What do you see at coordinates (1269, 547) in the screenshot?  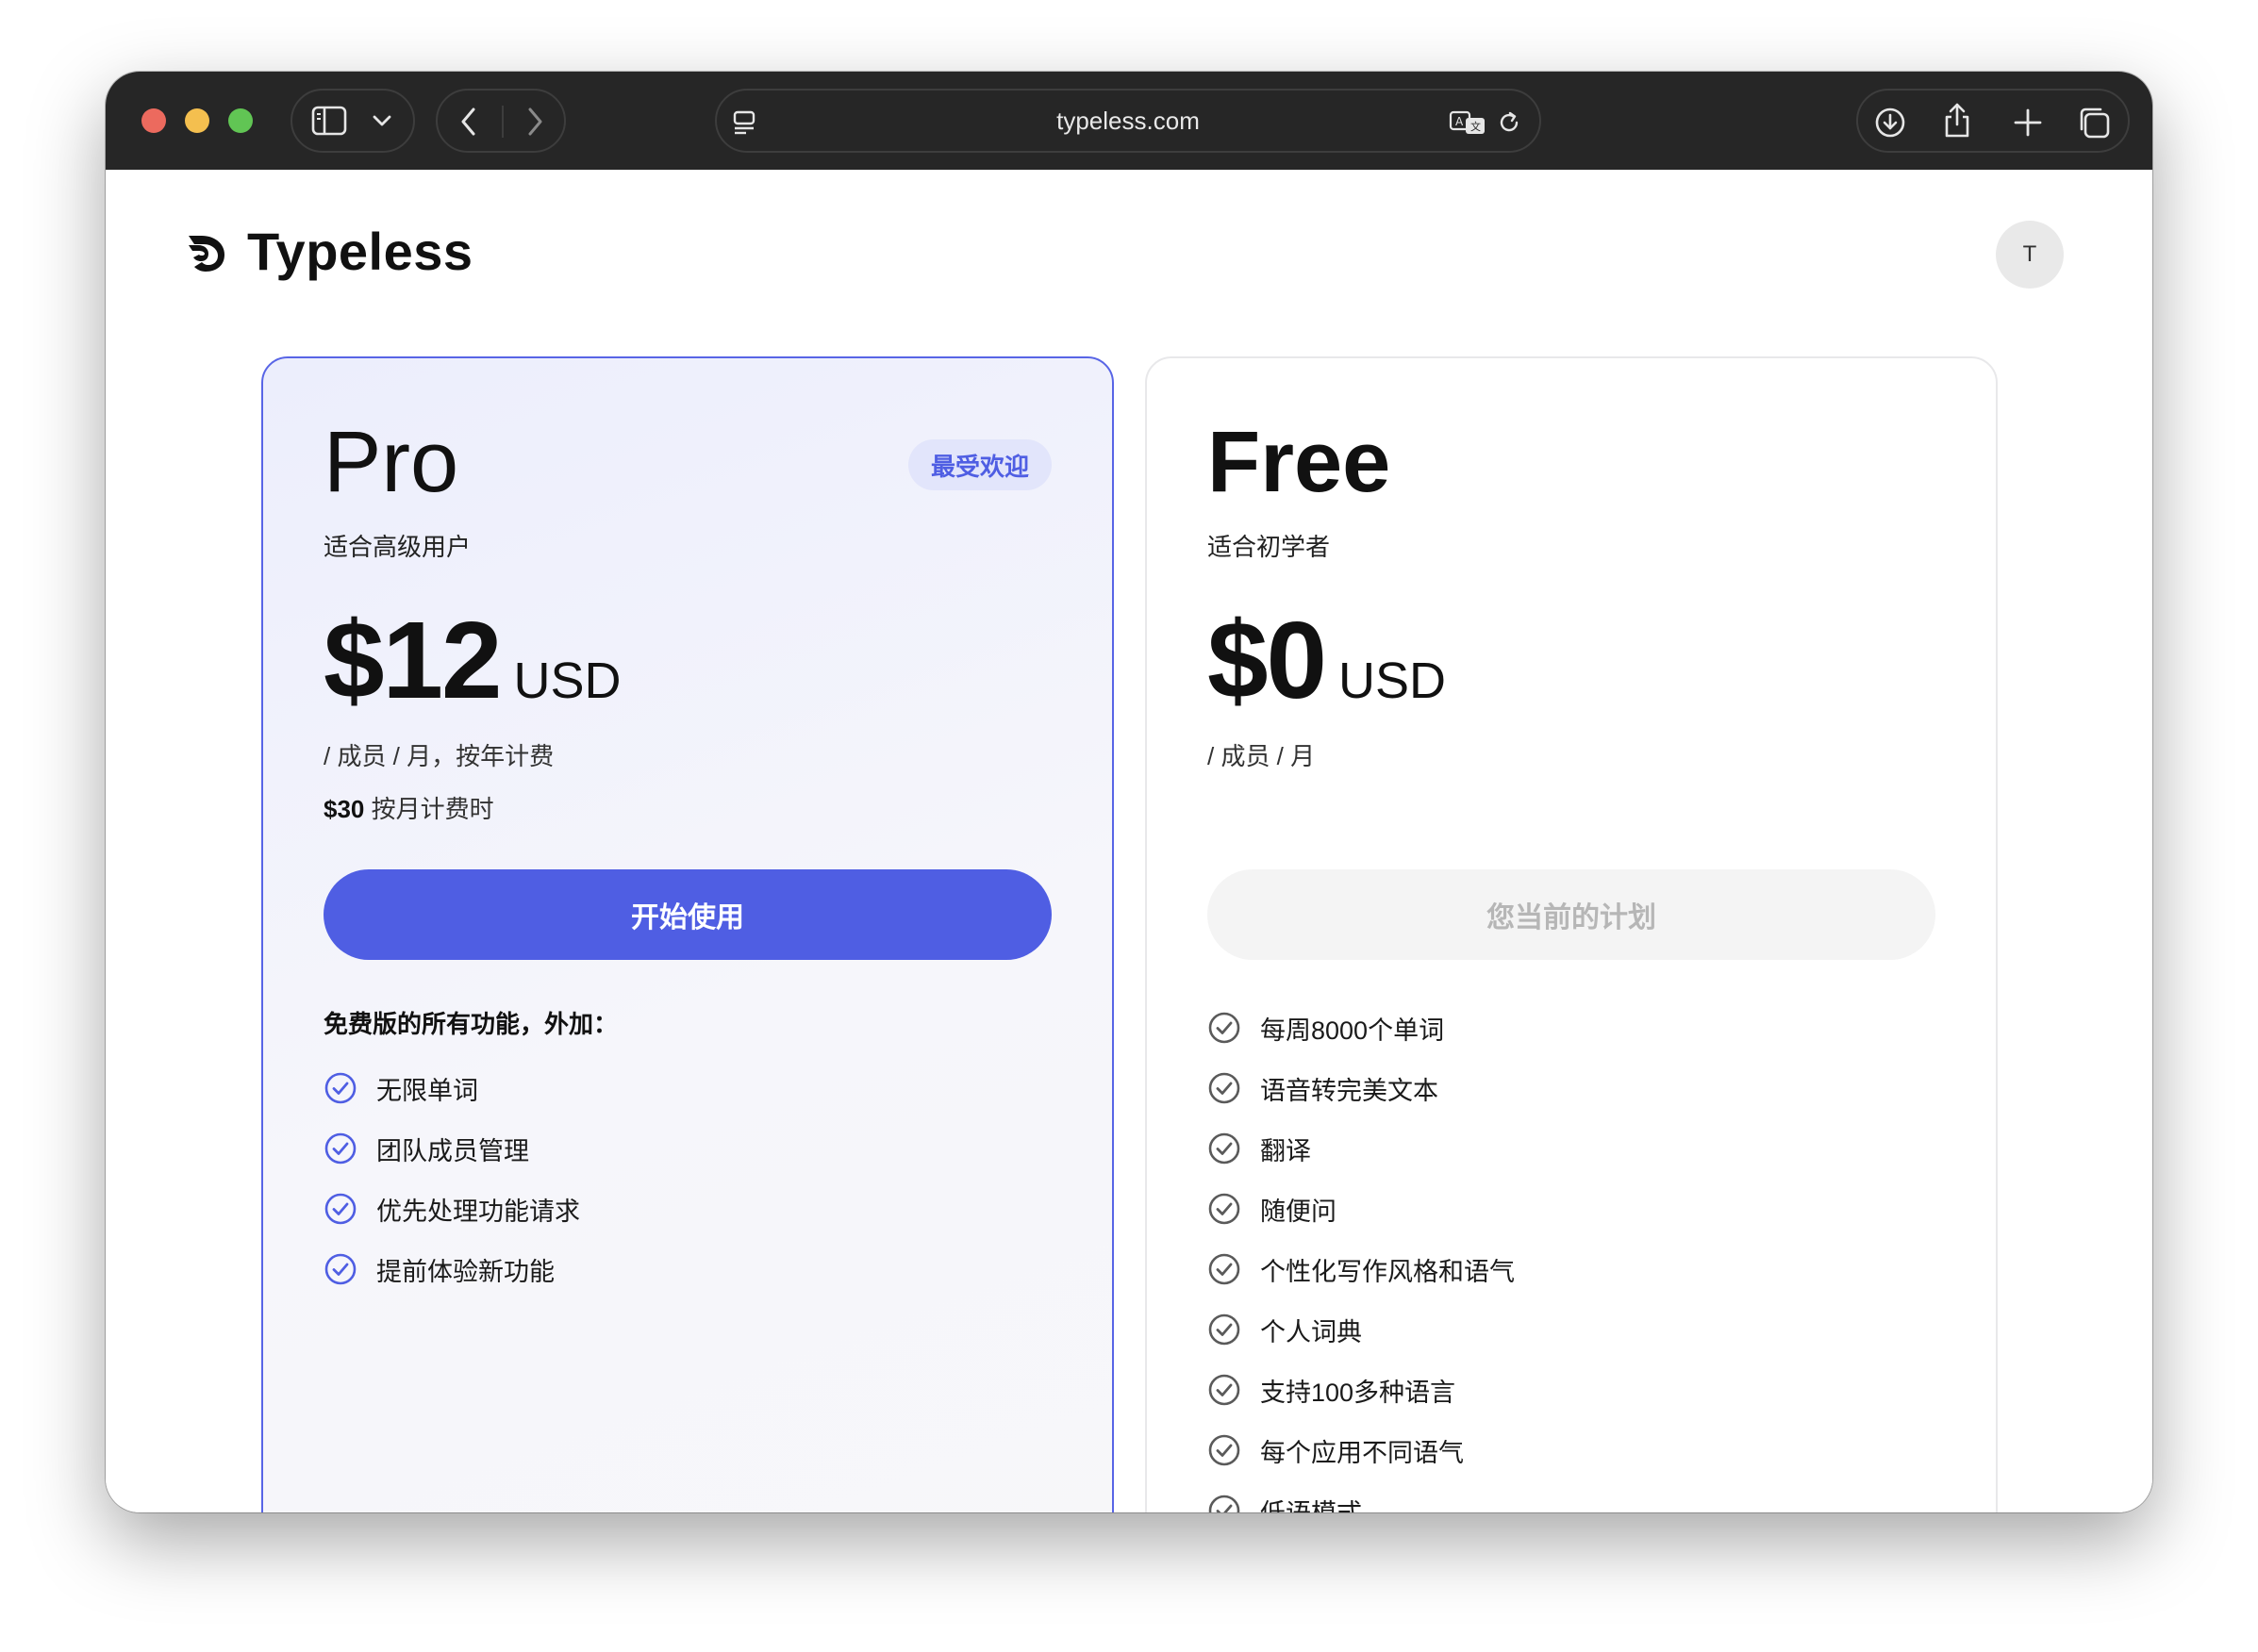 I see `plan-subtitle: 适合初学者` at bounding box center [1269, 547].